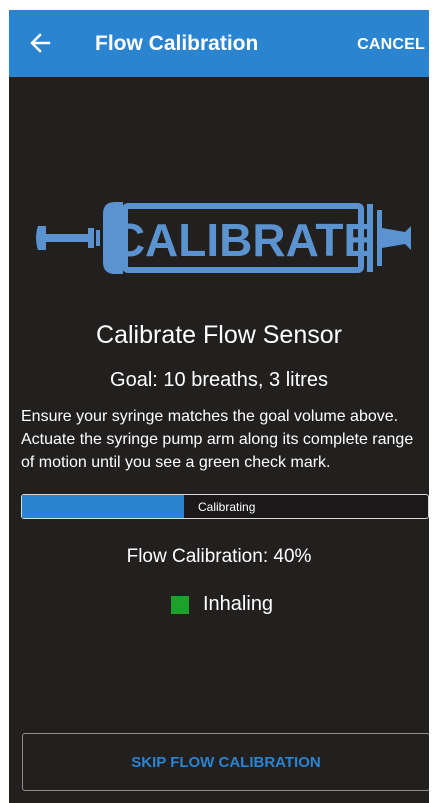  Describe the element at coordinates (219, 380) in the screenshot. I see `goal-text: Goal: 10 breaths, 3 litres` at that location.